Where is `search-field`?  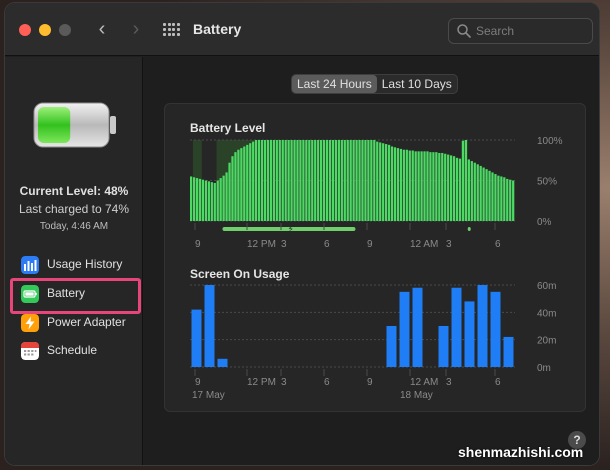
search-field is located at coordinates (520, 31).